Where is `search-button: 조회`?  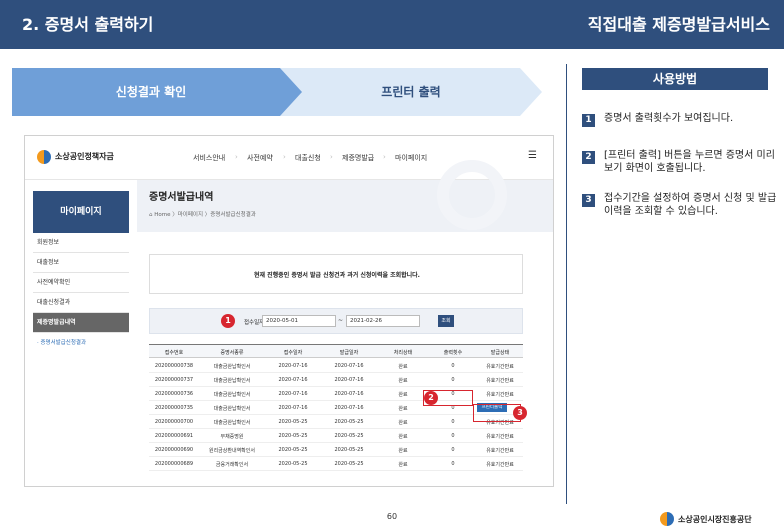
search-button: 조회 is located at coordinates (446, 321).